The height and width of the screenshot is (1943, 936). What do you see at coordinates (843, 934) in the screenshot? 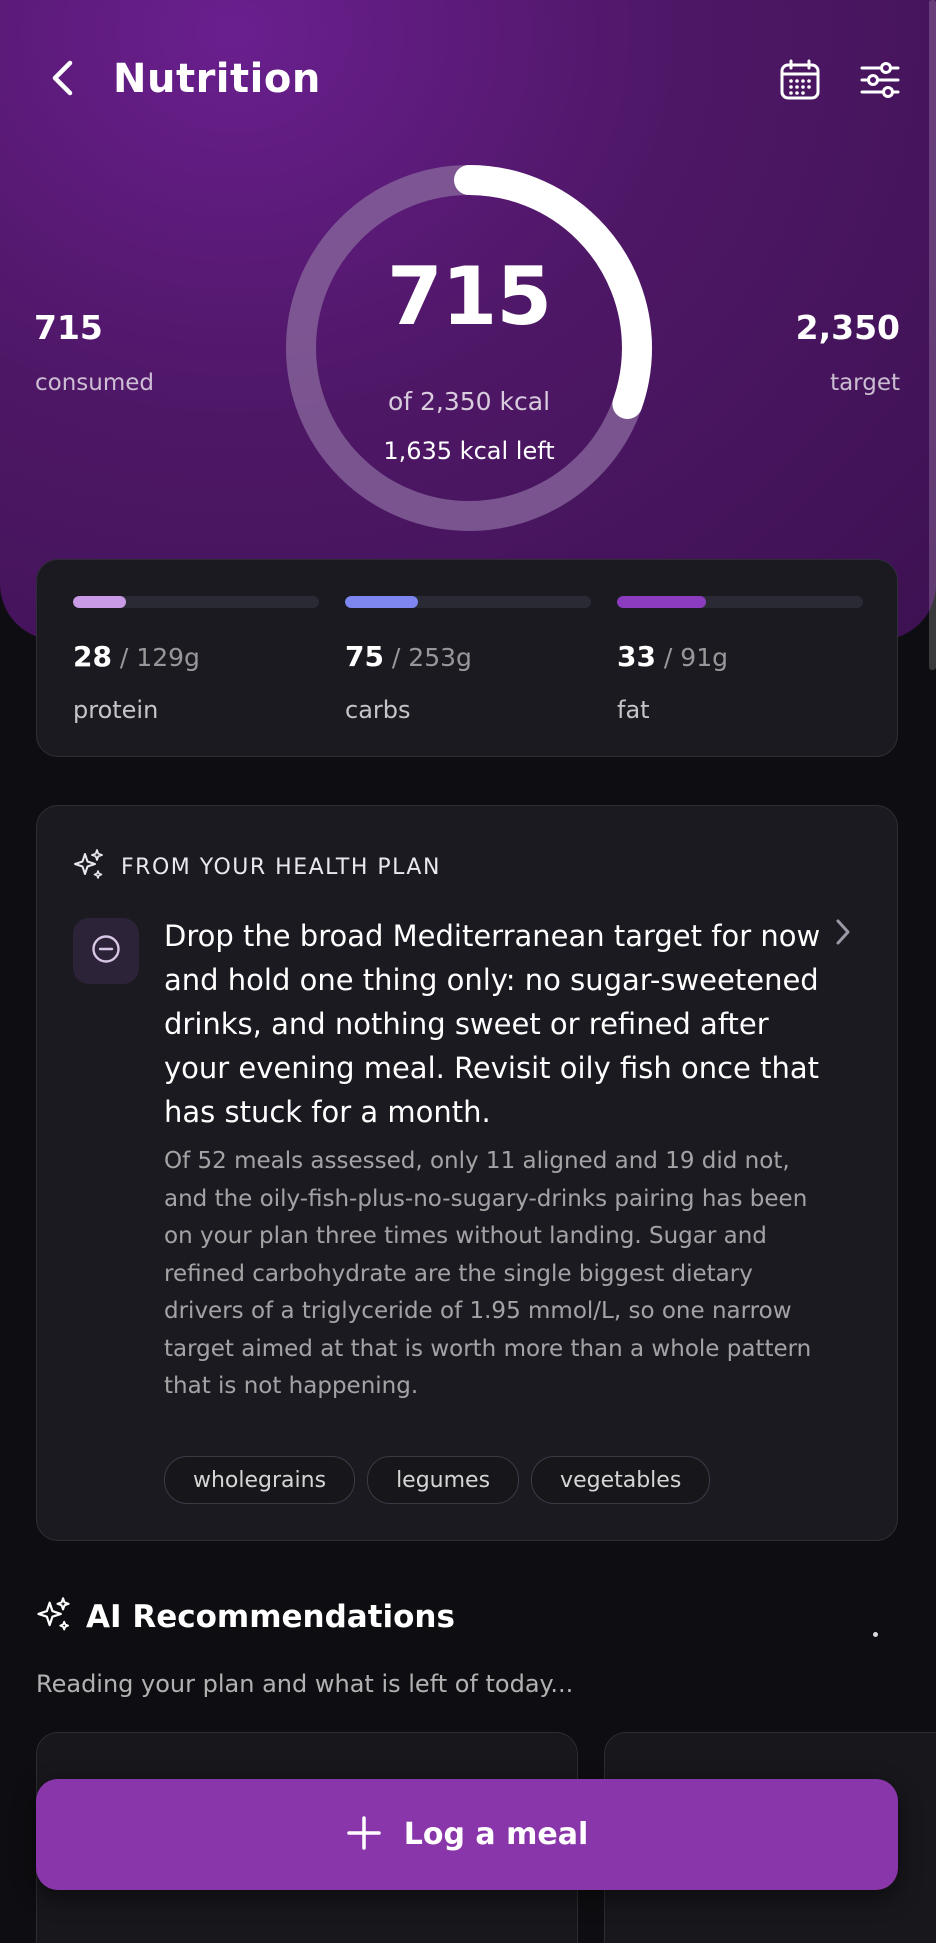
I see `chevron-right-icon` at bounding box center [843, 934].